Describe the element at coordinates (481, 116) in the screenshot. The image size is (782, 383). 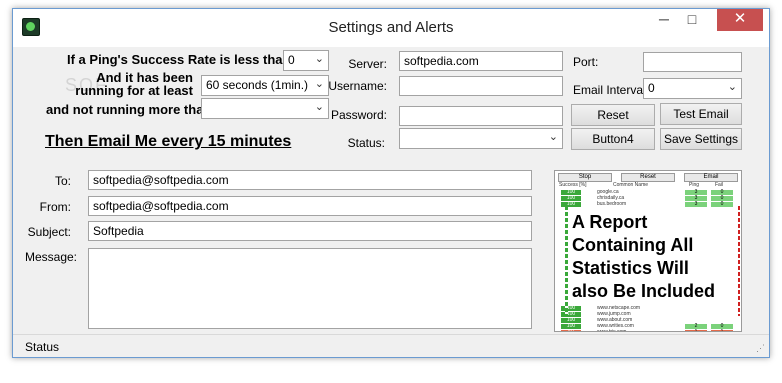
I see `password-input` at that location.